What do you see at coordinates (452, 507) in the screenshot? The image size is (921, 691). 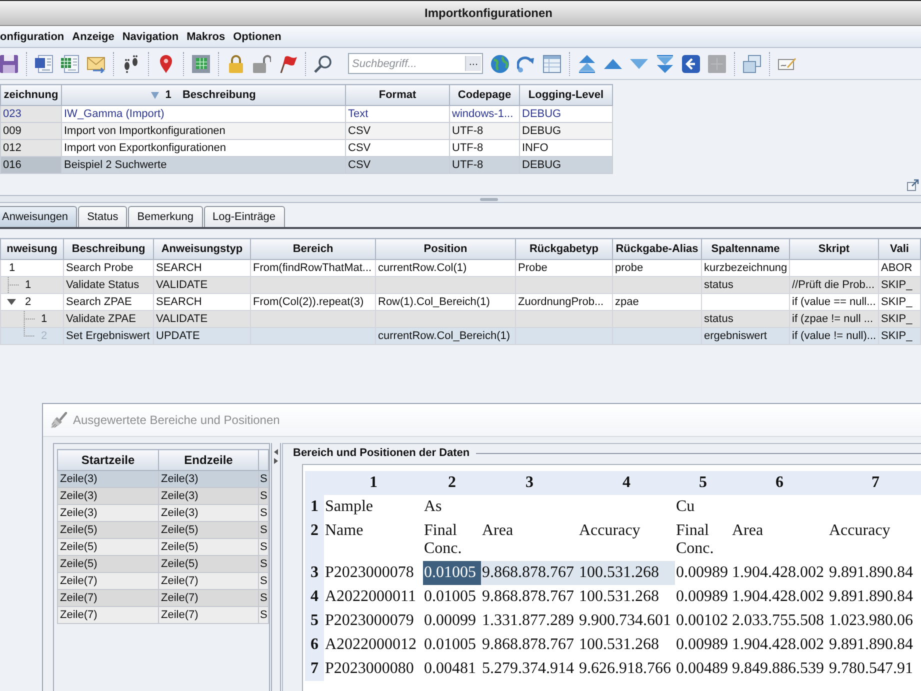 I see `table-cell: As` at bounding box center [452, 507].